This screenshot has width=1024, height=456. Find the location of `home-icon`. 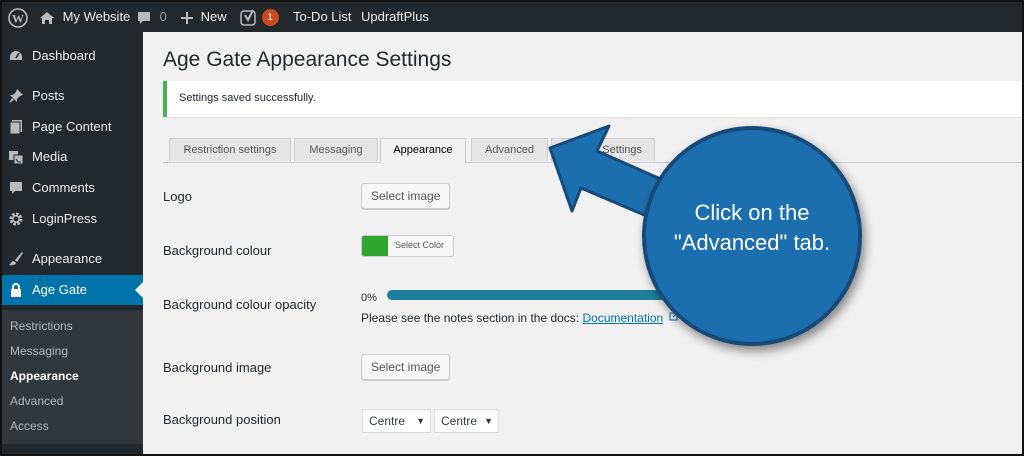

home-icon is located at coordinates (47, 17).